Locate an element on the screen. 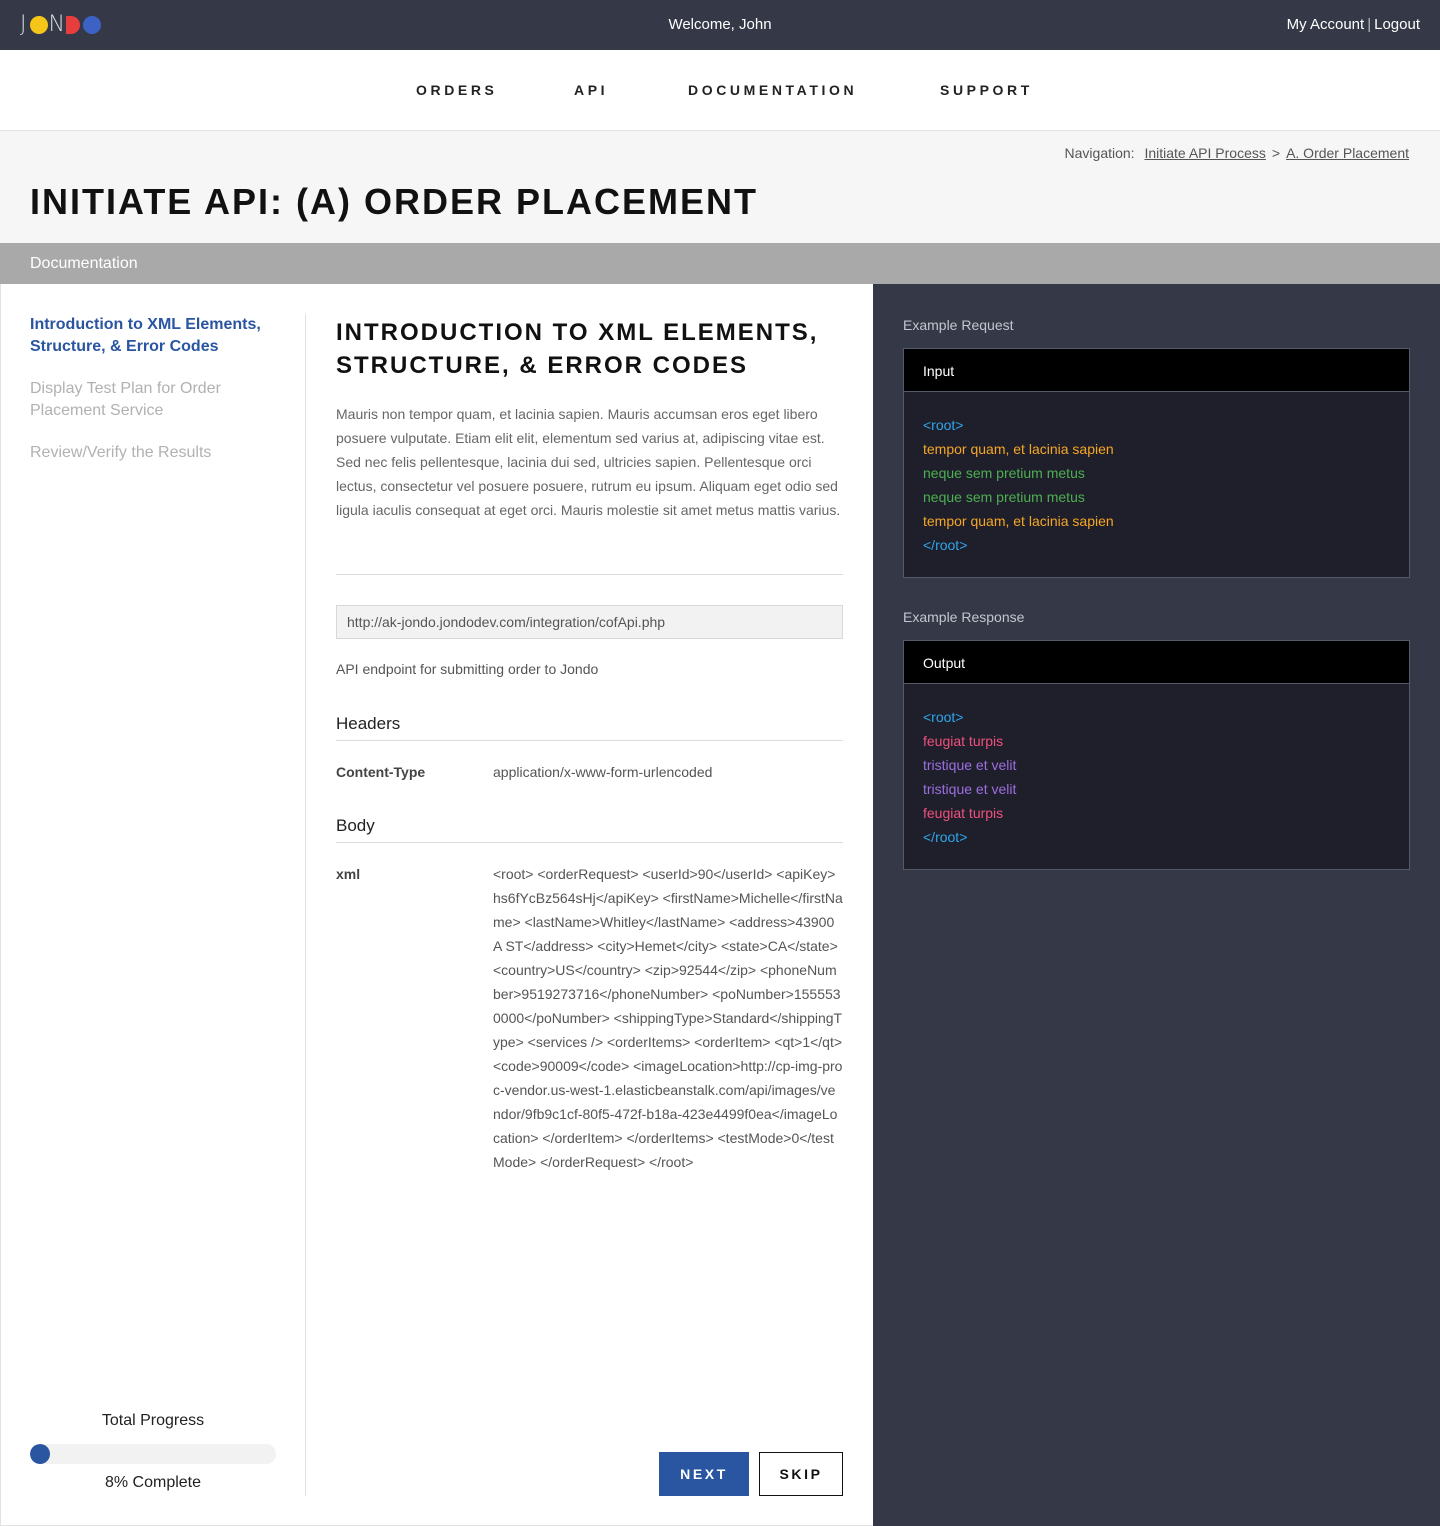 This screenshot has height=1526, width=1440. logout-link: Logout is located at coordinates (1397, 24).